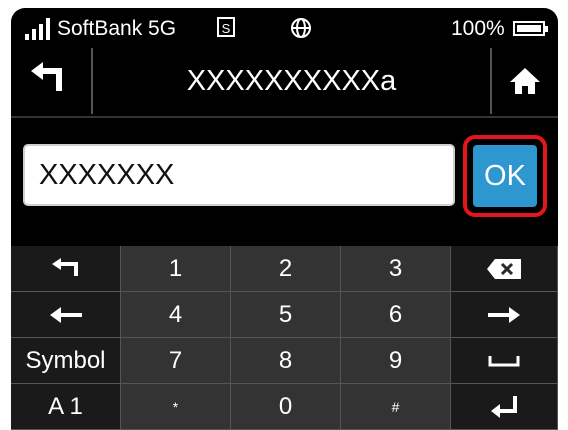 This screenshot has width=568, height=430. What do you see at coordinates (176, 361) in the screenshot?
I see `key-7: 7` at bounding box center [176, 361].